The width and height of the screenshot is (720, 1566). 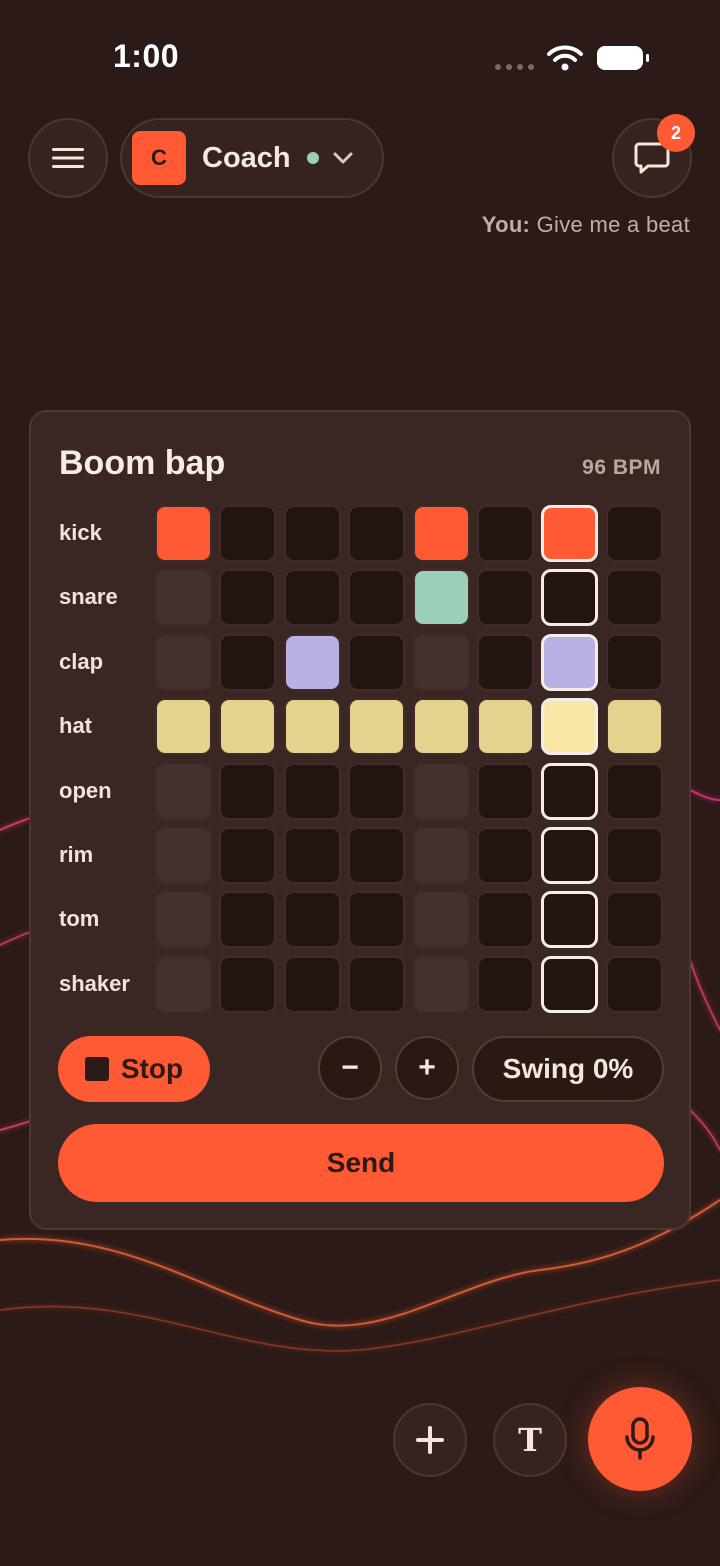 I want to click on track-label-open: open, so click(x=85, y=790).